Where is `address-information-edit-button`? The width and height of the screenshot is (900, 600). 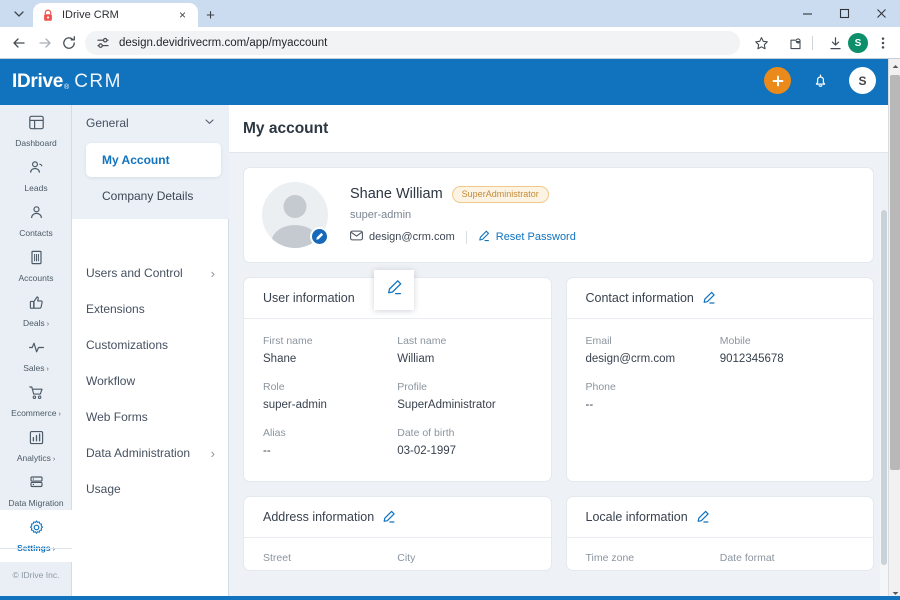 address-information-edit-button is located at coordinates (389, 517).